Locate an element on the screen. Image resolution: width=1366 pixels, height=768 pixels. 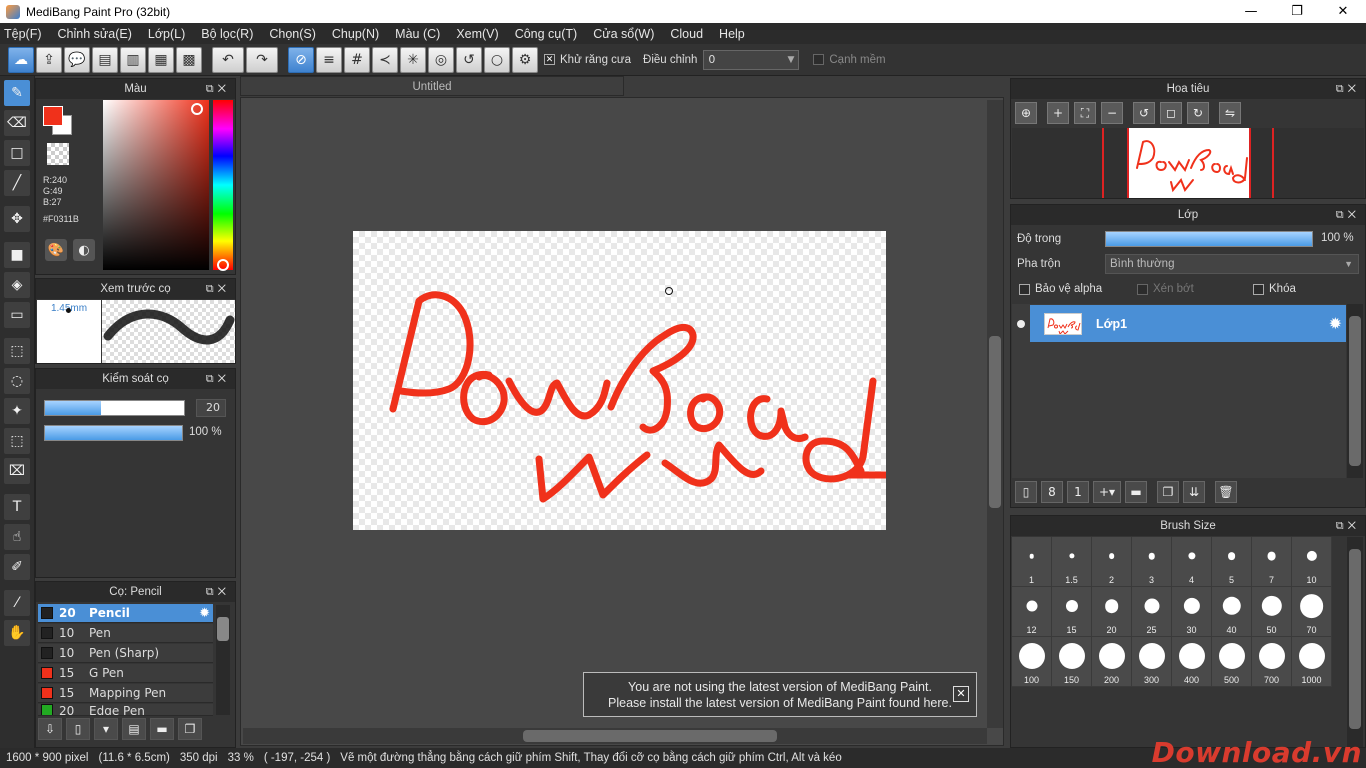
curve-snap-icon: ↺ is located at coordinates (469, 59).